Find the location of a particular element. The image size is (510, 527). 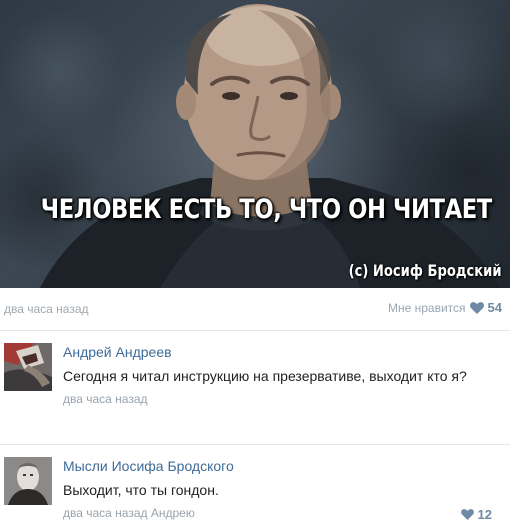

like-label: Мне нравится is located at coordinates (426, 307).